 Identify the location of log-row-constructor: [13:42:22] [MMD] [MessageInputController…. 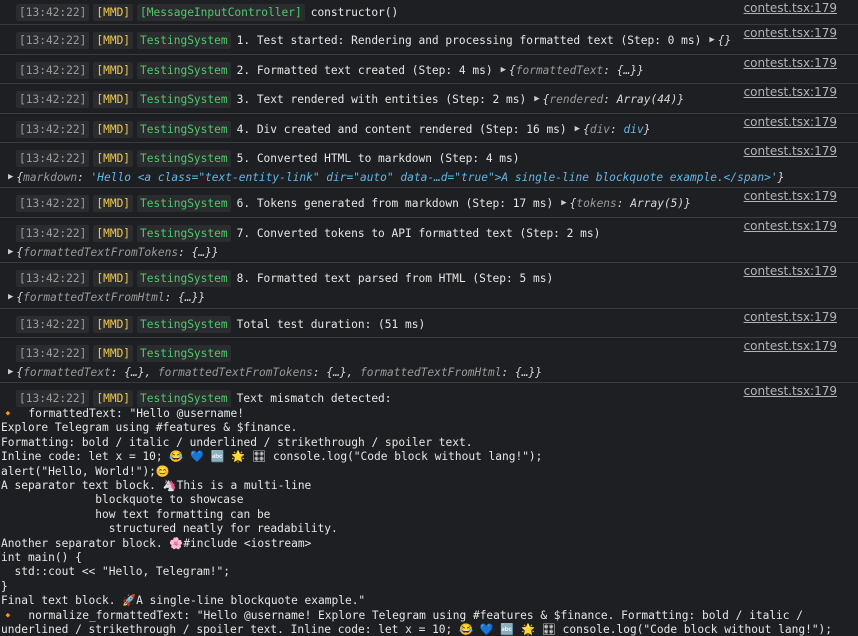
(429, 12).